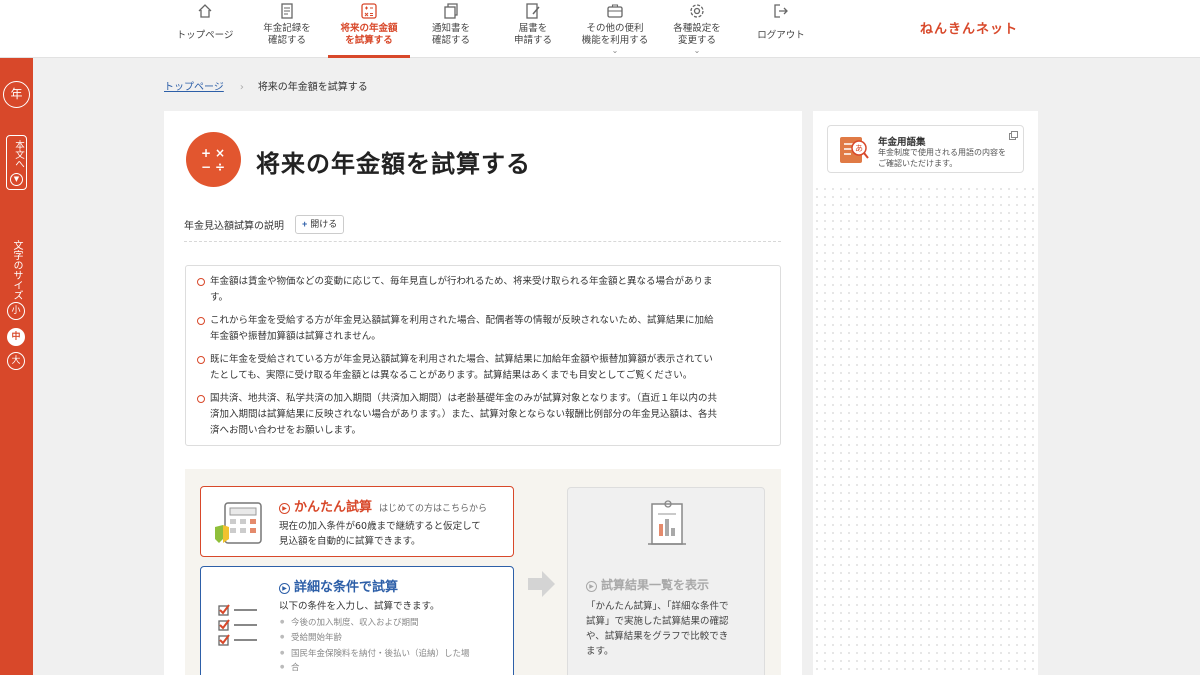 The image size is (1200, 675). Describe the element at coordinates (312, 87) in the screenshot. I see `breadcrumb-current: 将来の年金額を試算する` at that location.